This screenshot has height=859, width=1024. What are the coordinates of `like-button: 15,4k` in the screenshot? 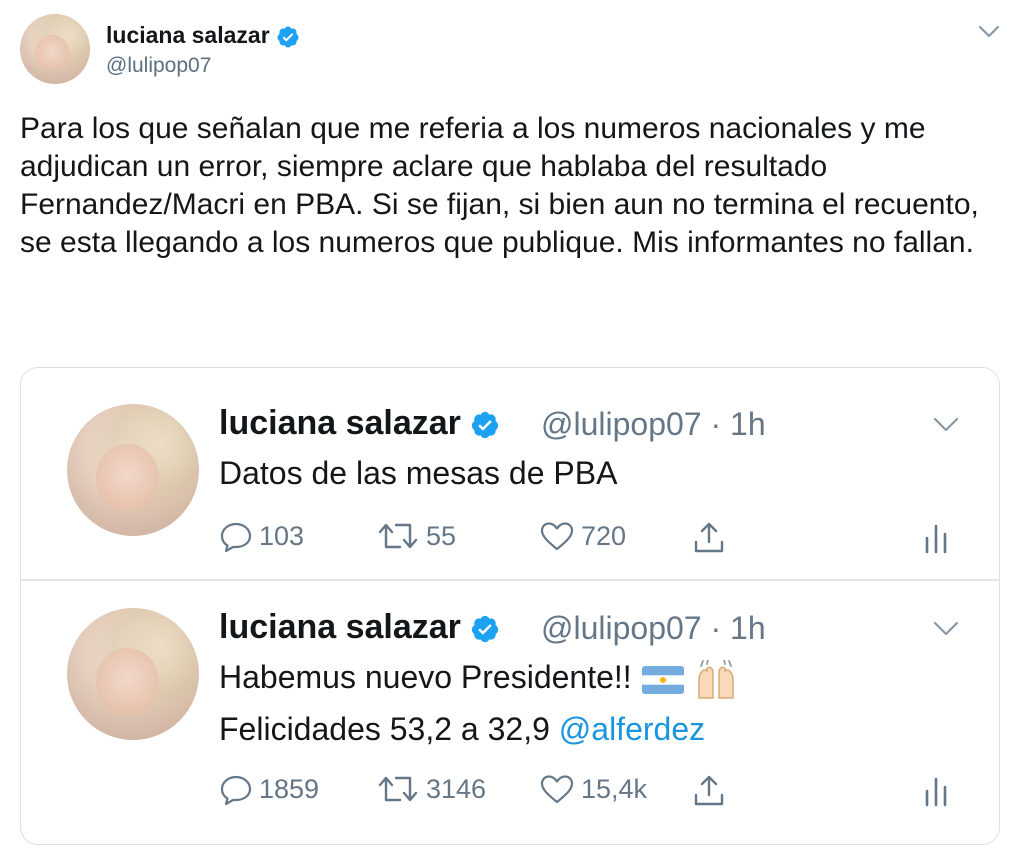 It's located at (593, 789).